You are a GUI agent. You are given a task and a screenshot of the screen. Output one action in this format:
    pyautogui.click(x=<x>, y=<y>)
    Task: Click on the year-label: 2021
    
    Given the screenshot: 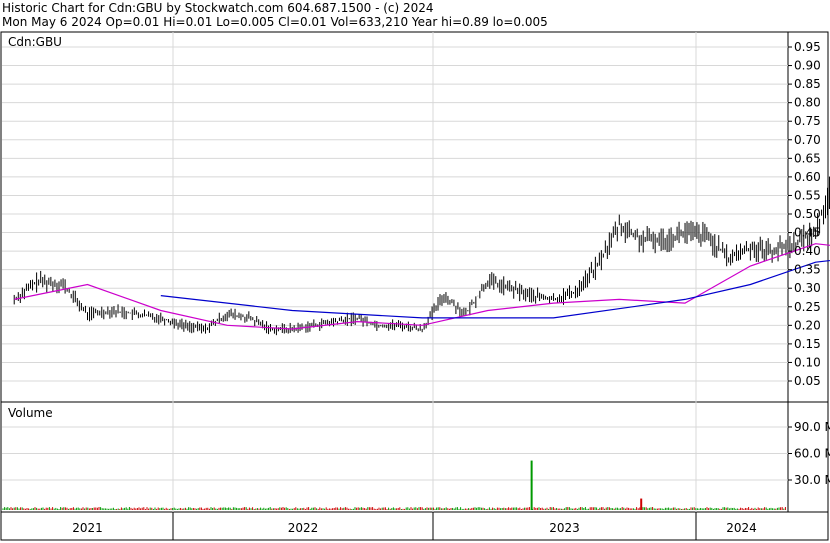 What is the action you would take?
    pyautogui.click(x=87, y=528)
    